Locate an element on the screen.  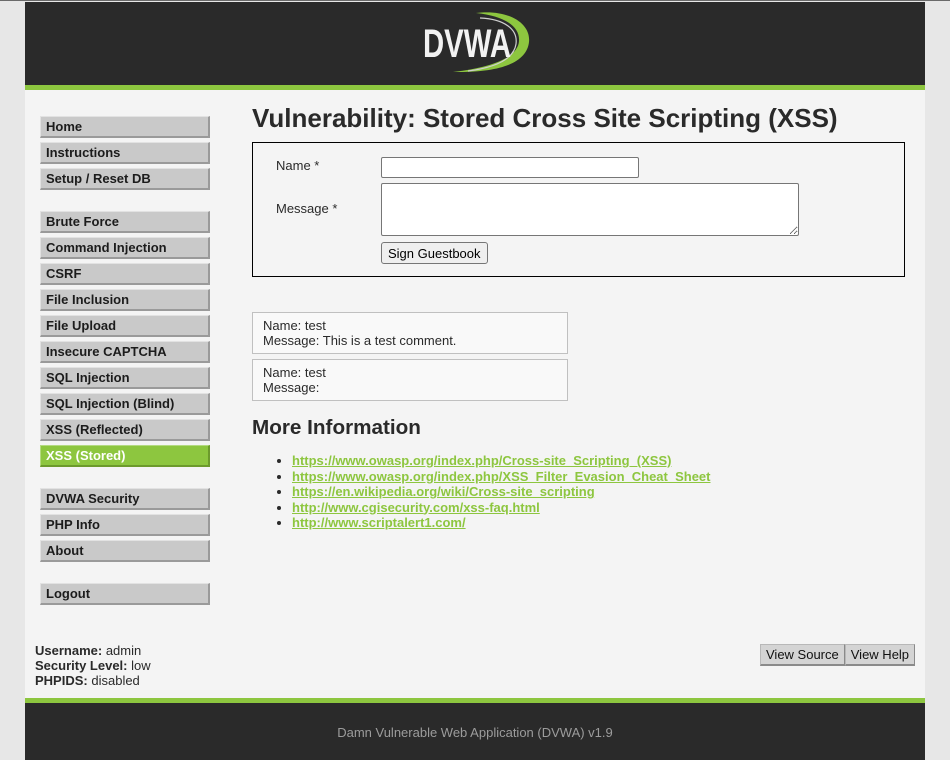
menu-item-php-info: PHP Info is located at coordinates (125, 525).